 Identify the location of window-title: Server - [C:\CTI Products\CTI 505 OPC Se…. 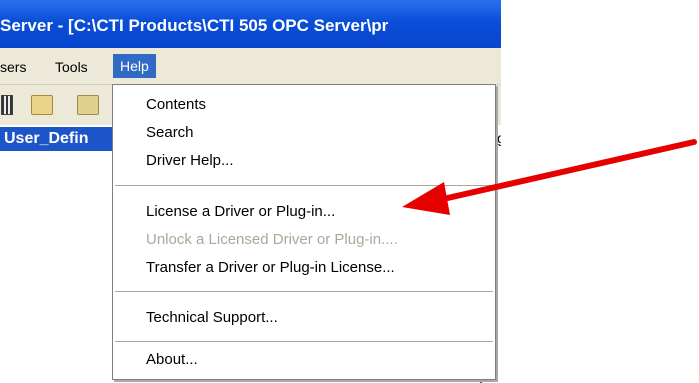
(194, 25).